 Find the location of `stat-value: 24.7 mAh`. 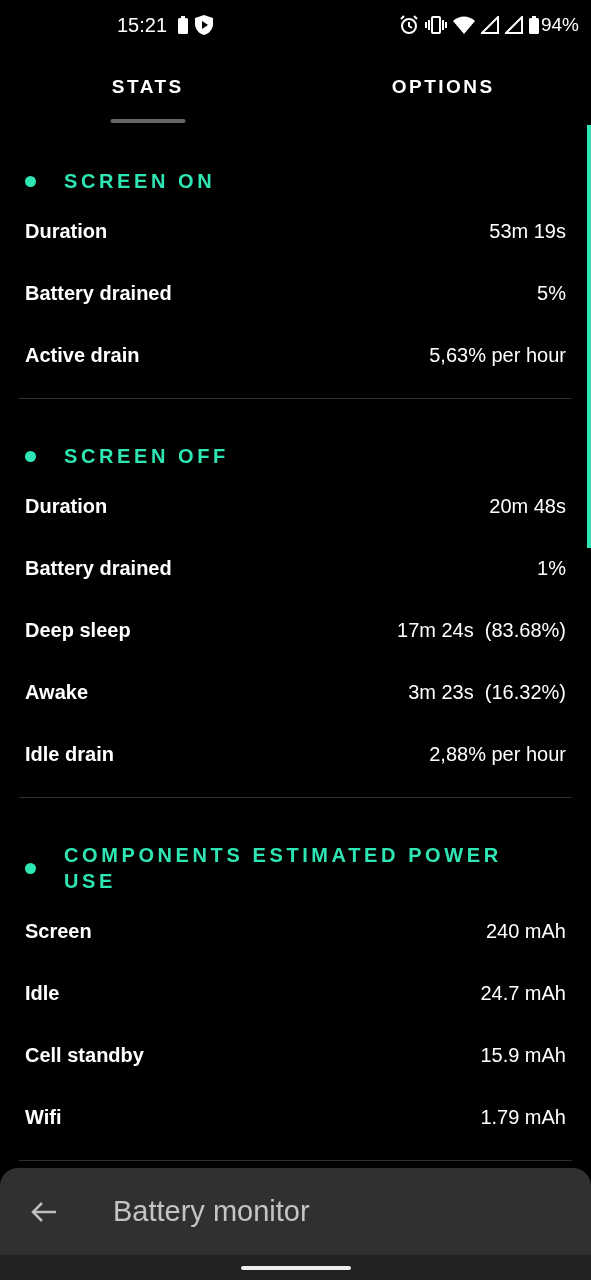

stat-value: 24.7 mAh is located at coordinates (523, 993).